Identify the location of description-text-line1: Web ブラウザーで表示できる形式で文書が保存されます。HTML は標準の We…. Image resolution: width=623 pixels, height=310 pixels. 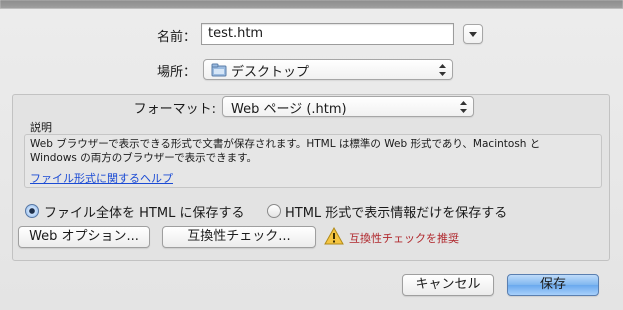
(285, 144).